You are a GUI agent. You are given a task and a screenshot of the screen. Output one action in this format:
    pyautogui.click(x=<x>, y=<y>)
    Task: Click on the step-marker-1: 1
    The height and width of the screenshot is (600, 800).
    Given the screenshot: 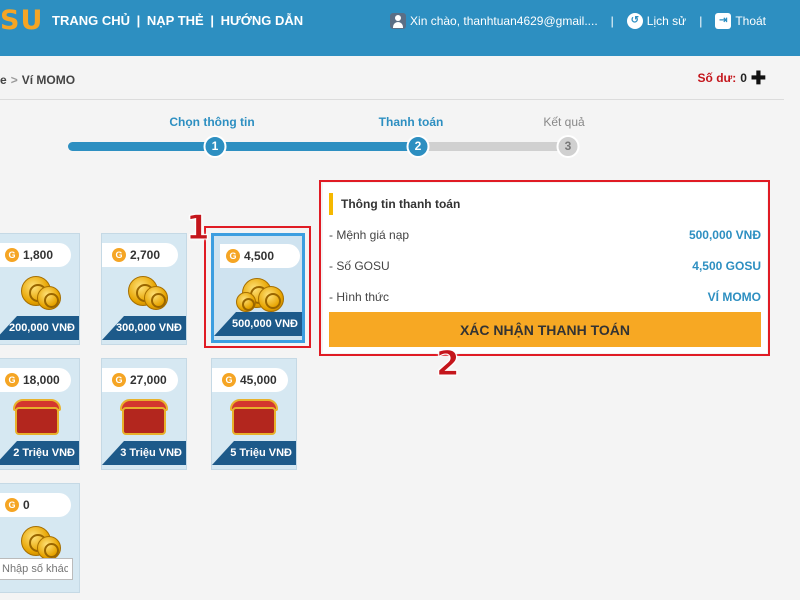 What is the action you would take?
    pyautogui.click(x=198, y=228)
    